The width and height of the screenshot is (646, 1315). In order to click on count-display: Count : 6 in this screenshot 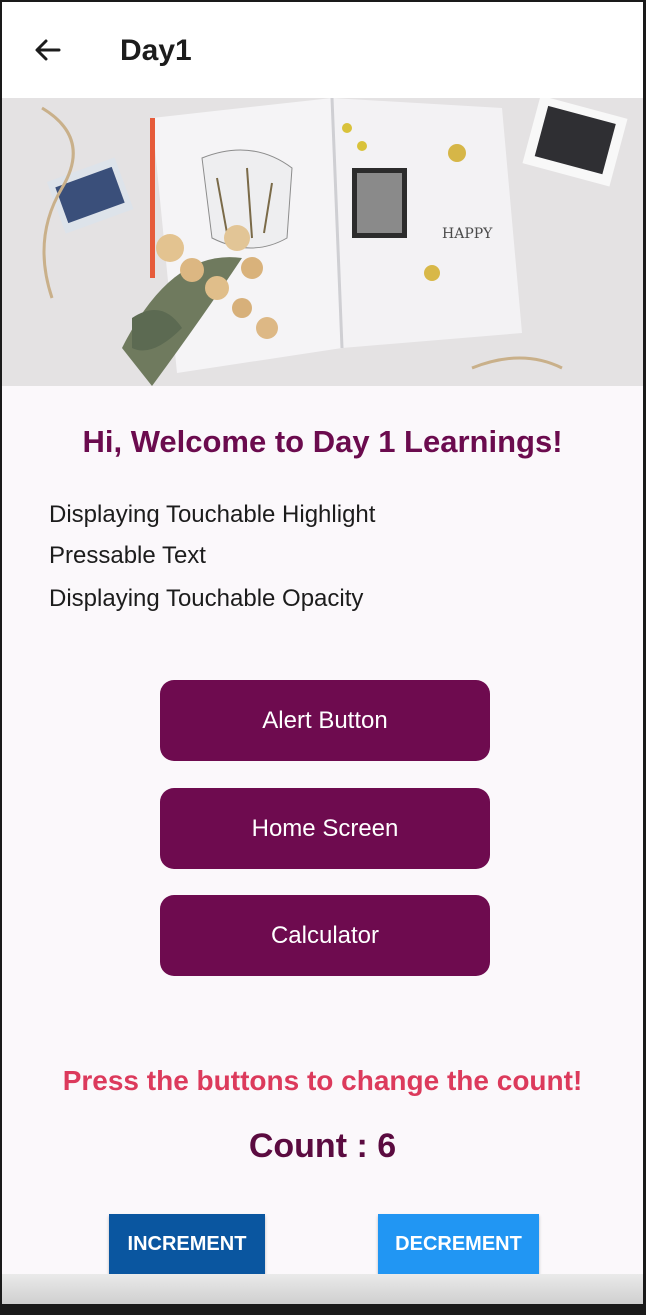, I will do `click(322, 1146)`.